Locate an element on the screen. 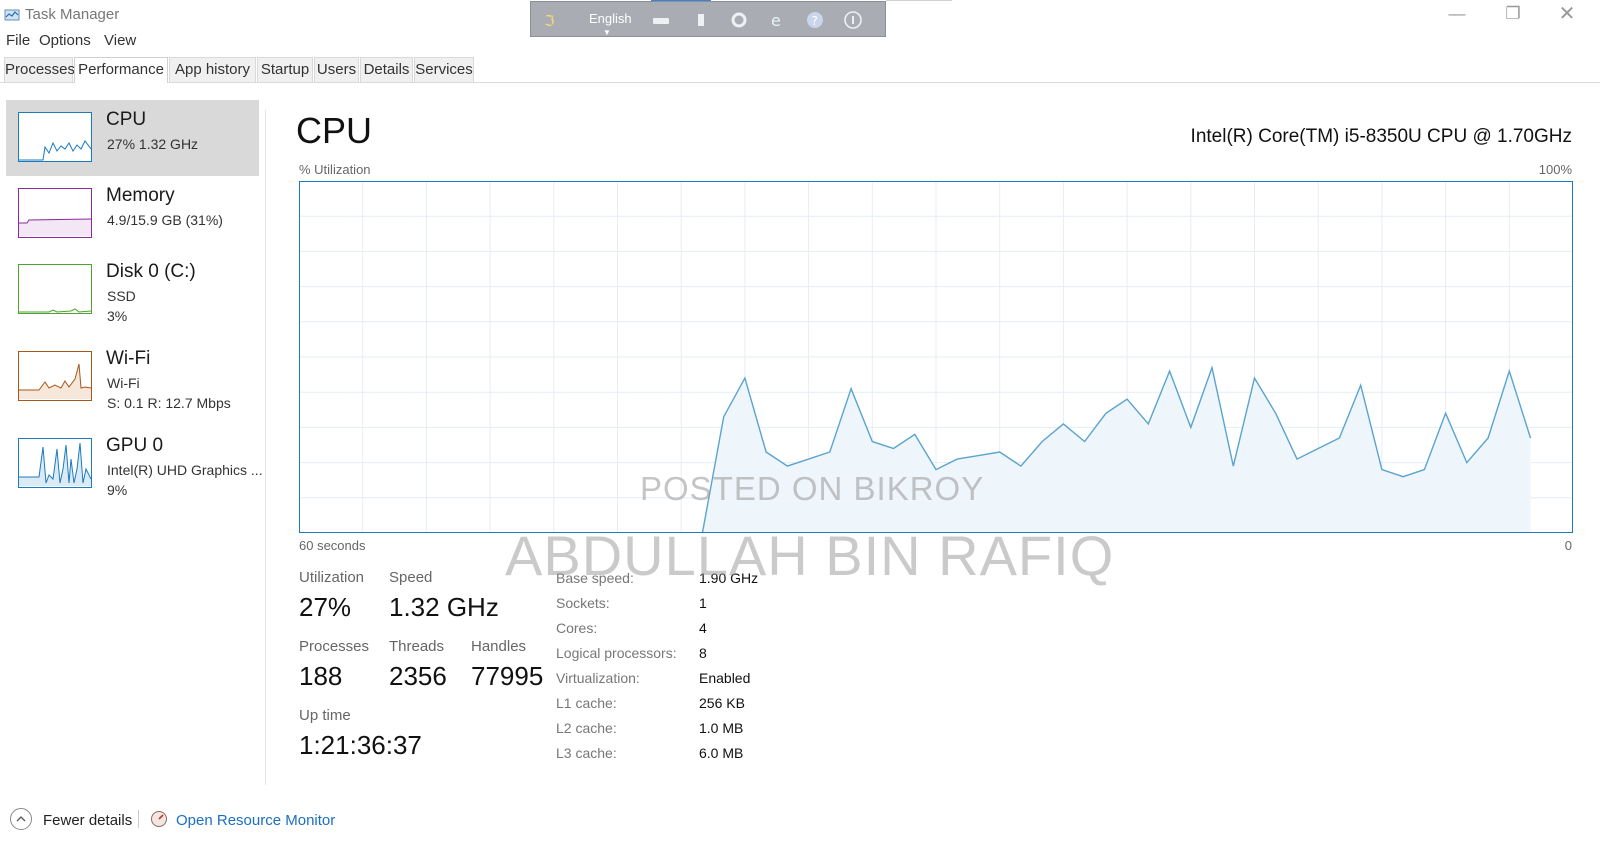 The height and width of the screenshot is (847, 1600). sidebar-item-memory: Memory 4.9/15.9 GB (31%) is located at coordinates (132, 214).